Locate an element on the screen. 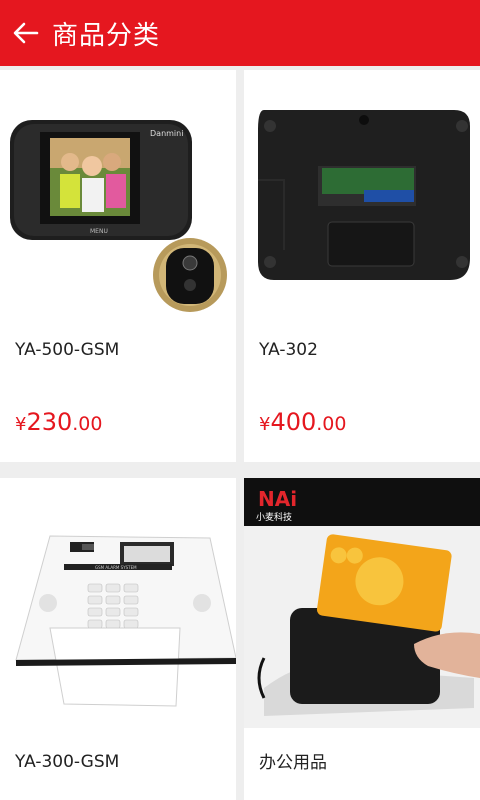  product-price: ¥400.00 is located at coordinates (303, 422).